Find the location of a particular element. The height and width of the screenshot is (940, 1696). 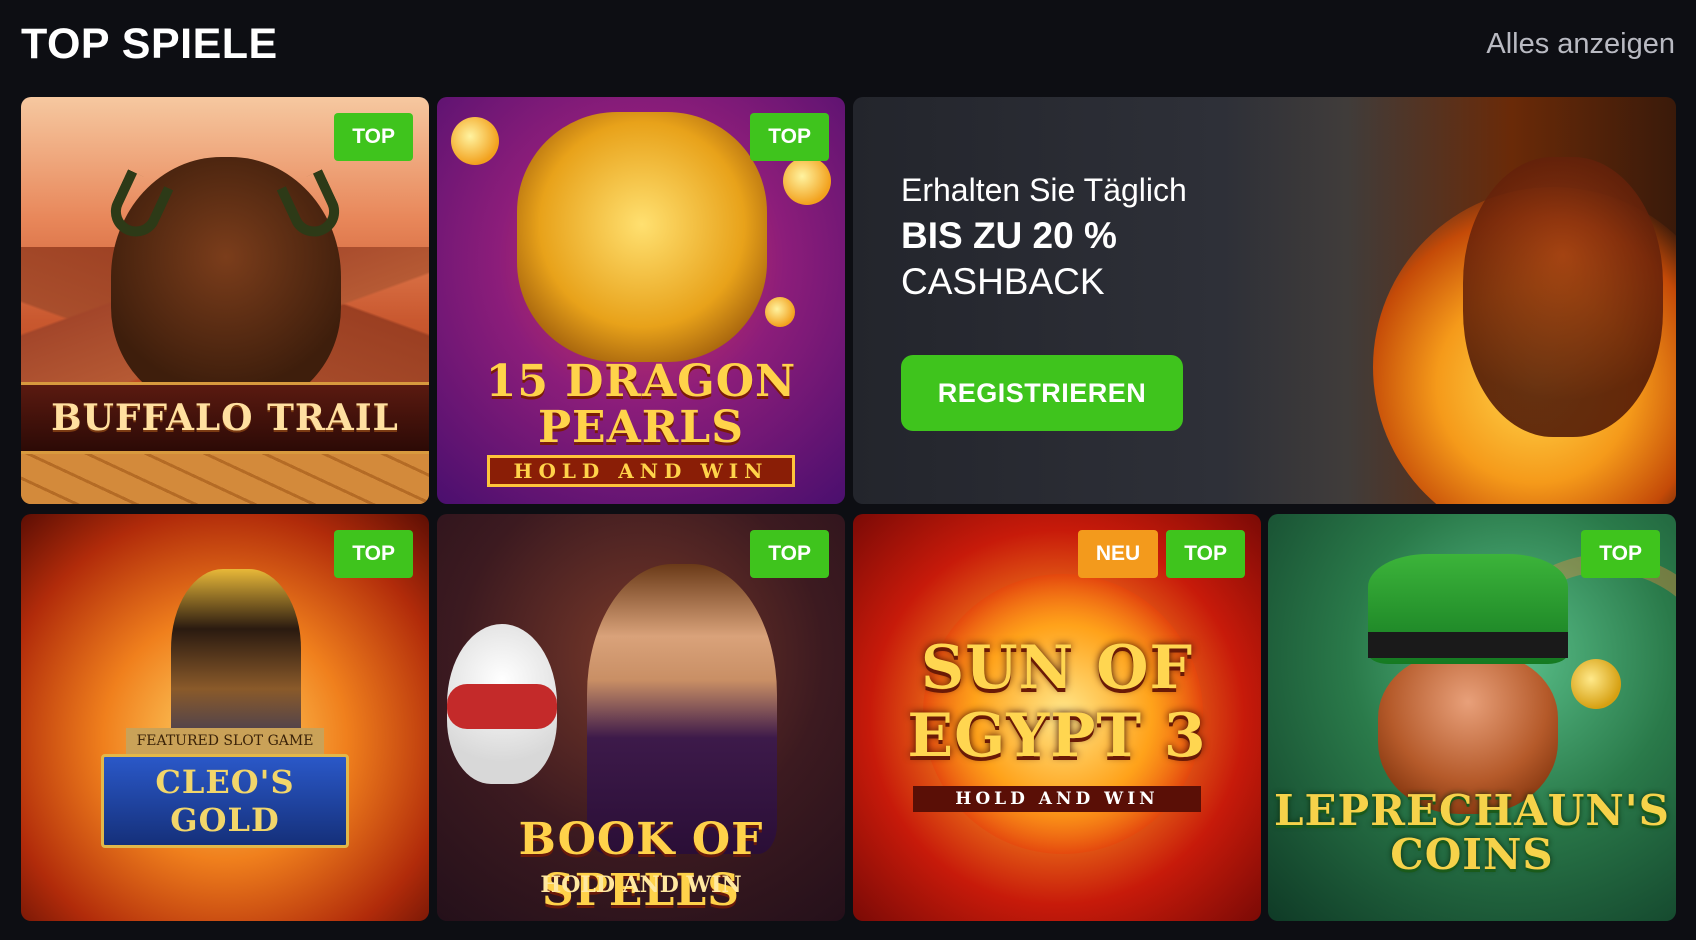

game-tile-cleos-gold: FEATURED SLOT GAME CLEO'S GOLD TOP is located at coordinates (225, 717).